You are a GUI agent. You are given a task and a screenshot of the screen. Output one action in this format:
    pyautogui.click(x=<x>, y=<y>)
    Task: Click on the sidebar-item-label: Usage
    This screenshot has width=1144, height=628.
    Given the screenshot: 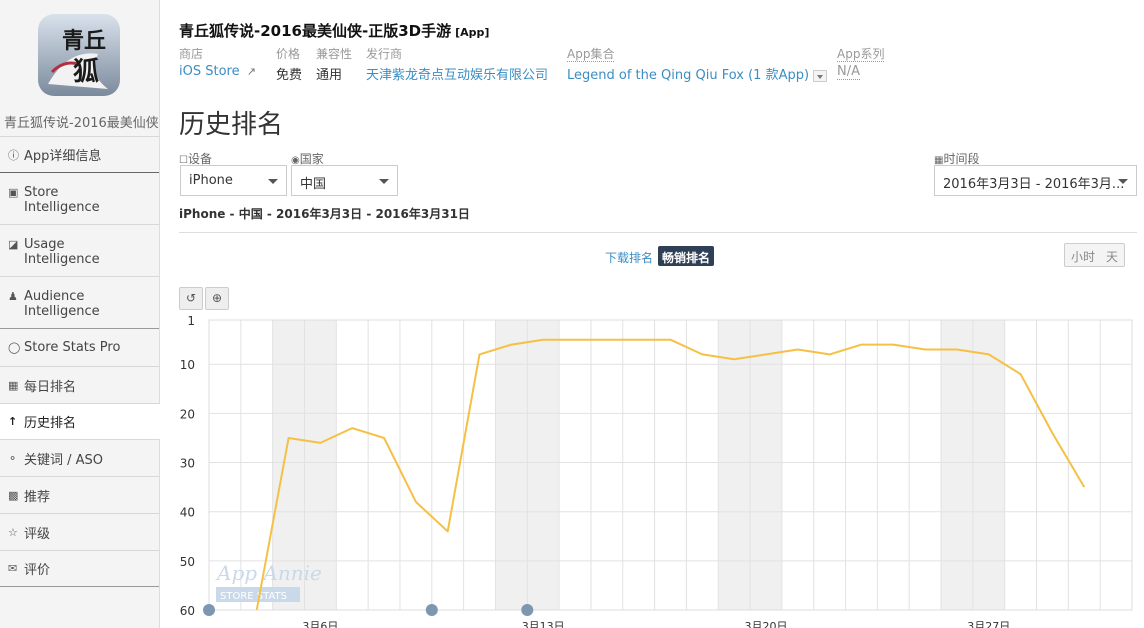 What is the action you would take?
    pyautogui.click(x=44, y=244)
    